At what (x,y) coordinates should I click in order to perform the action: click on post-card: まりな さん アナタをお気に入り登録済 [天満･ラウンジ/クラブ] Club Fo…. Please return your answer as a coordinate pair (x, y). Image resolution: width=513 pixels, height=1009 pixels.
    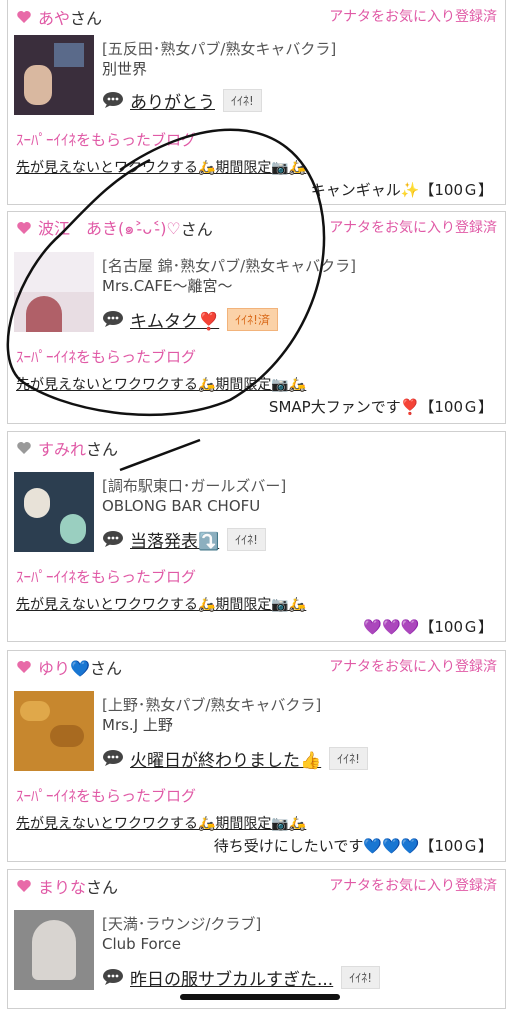
    Looking at the image, I should click on (256, 939).